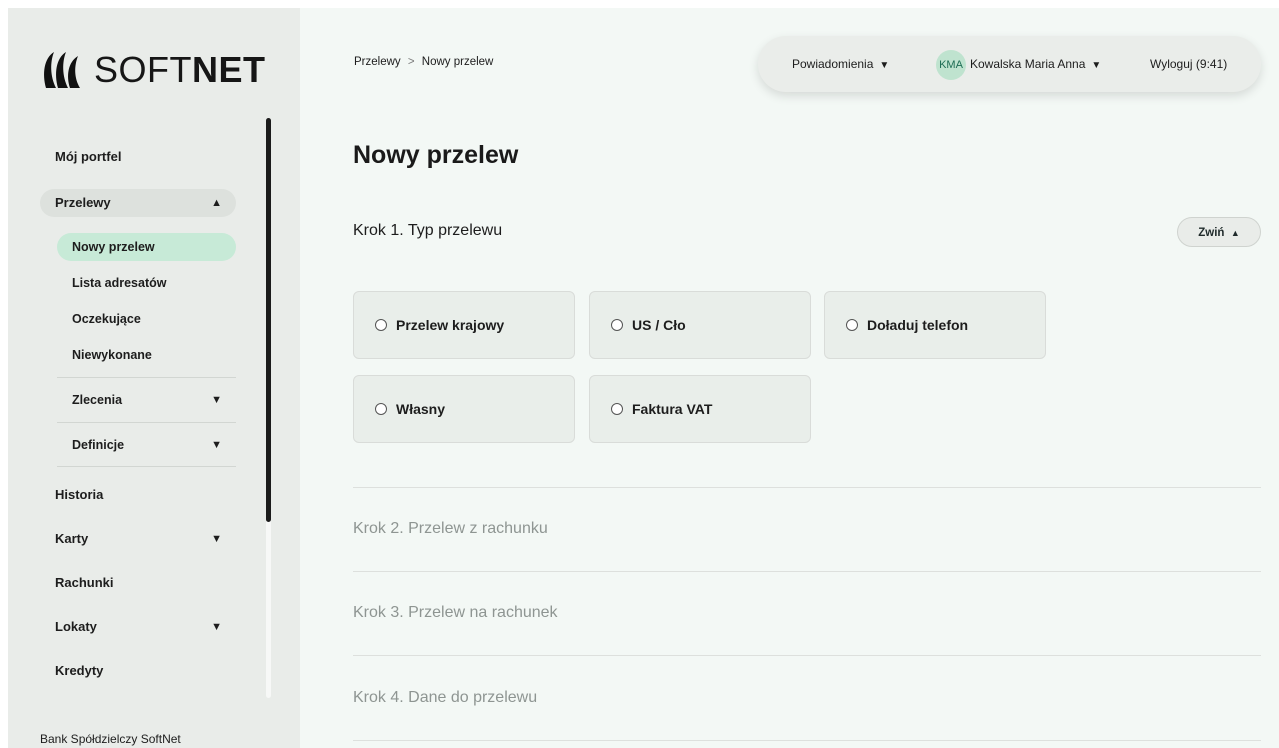  What do you see at coordinates (840, 64) in the screenshot?
I see `notifications-menu: Powiadomienia ▼` at bounding box center [840, 64].